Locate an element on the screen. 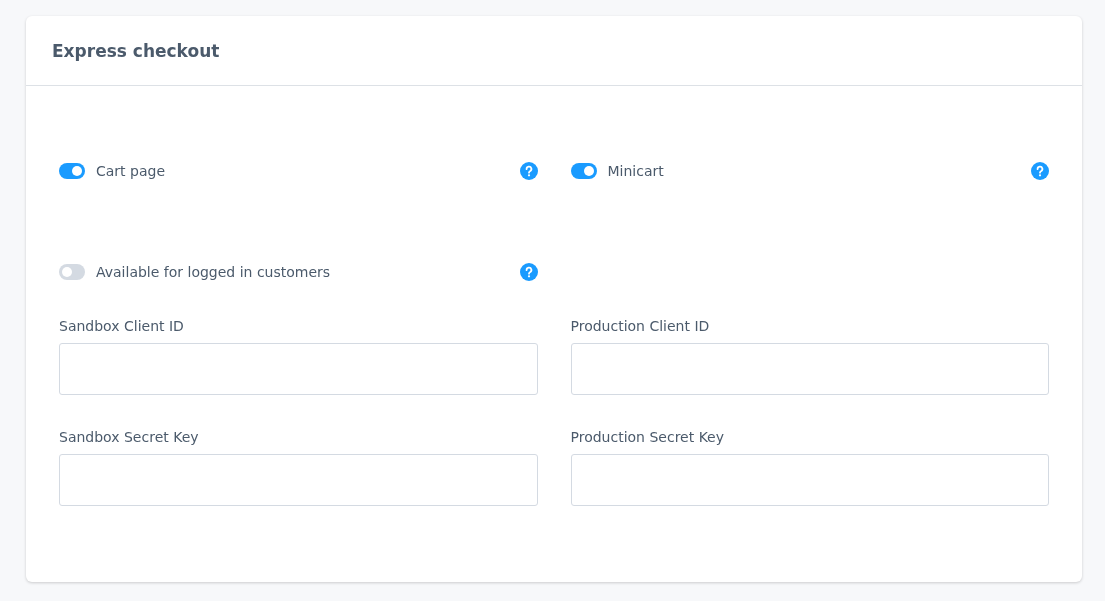  toggle-label: Available for logged in customers is located at coordinates (214, 272).